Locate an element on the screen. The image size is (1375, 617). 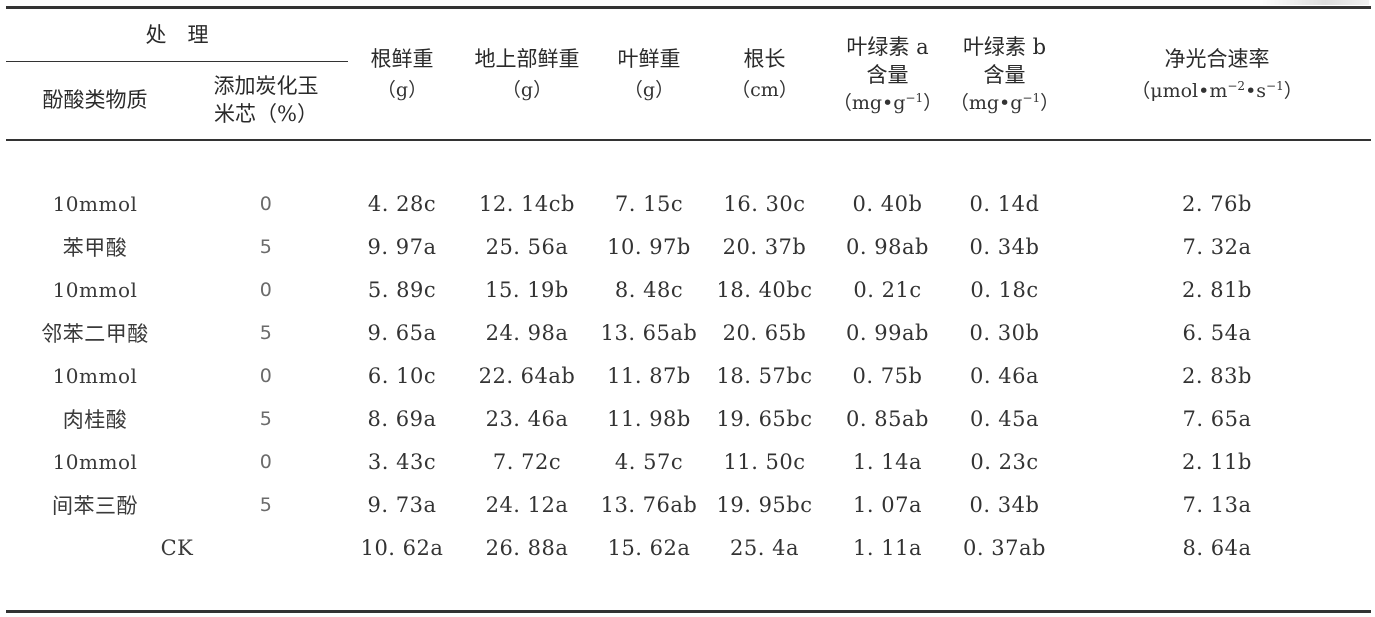
value-cell: 19. 65bc is located at coordinates (764, 418).